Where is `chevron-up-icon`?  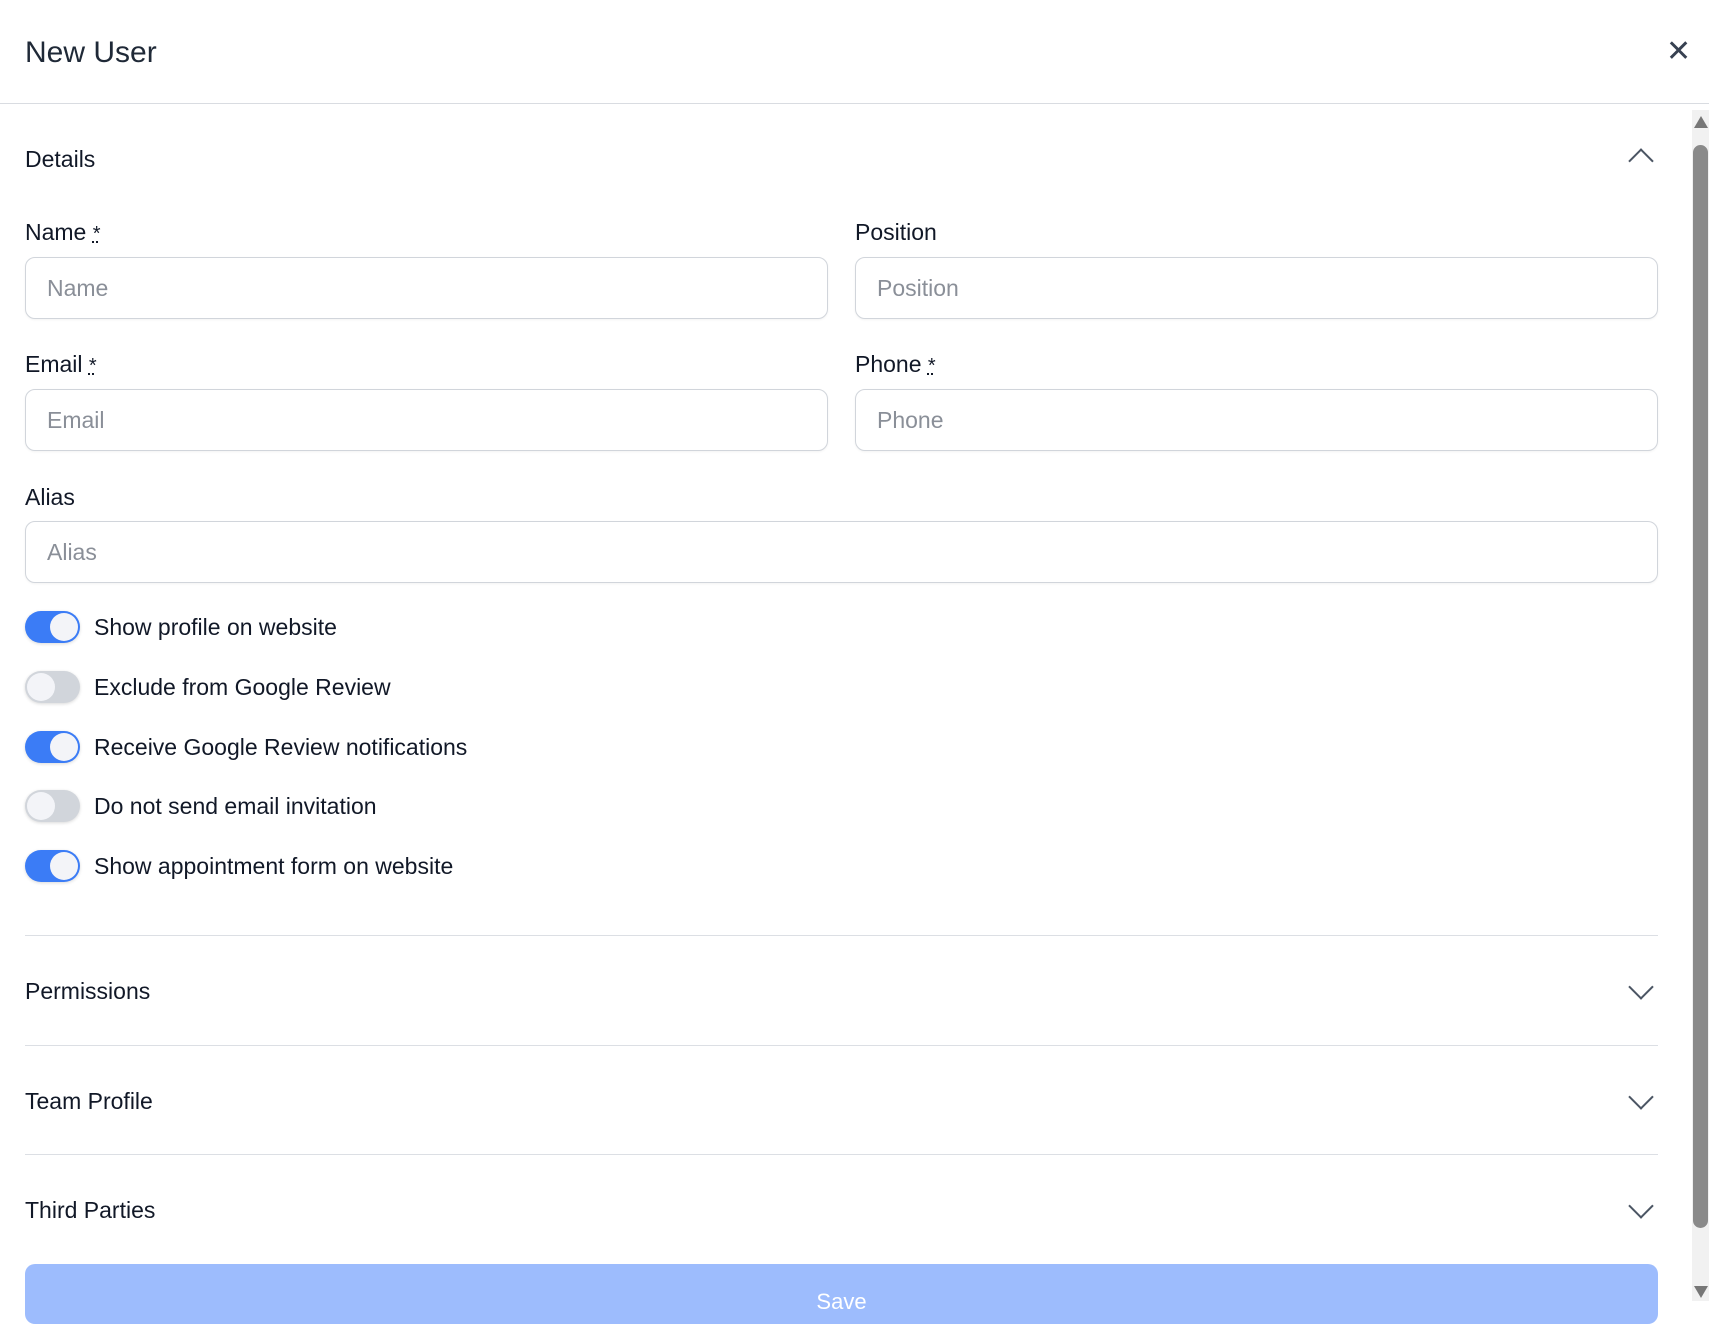
chevron-up-icon is located at coordinates (1641, 161).